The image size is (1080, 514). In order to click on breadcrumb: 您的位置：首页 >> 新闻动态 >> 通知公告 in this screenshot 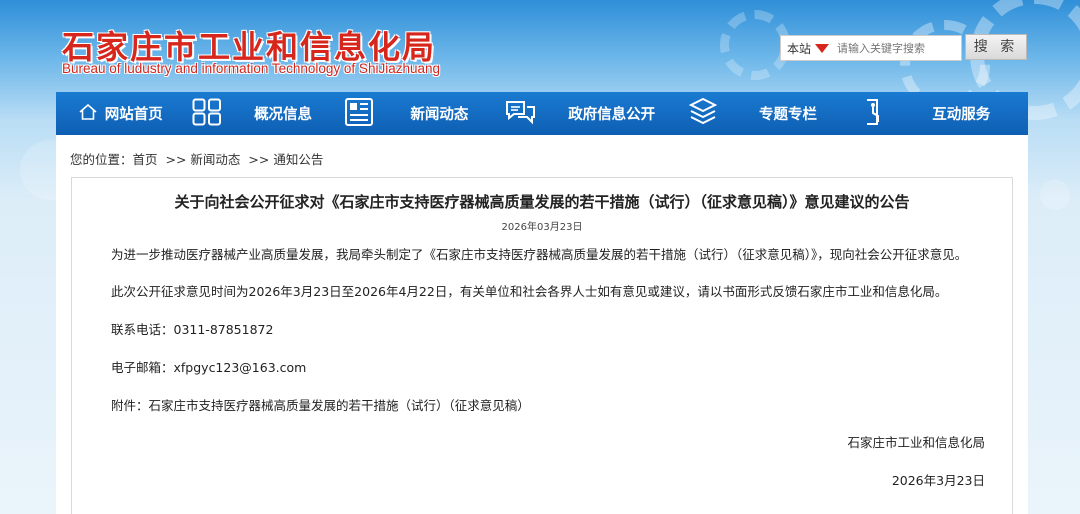, I will do `click(198, 158)`.